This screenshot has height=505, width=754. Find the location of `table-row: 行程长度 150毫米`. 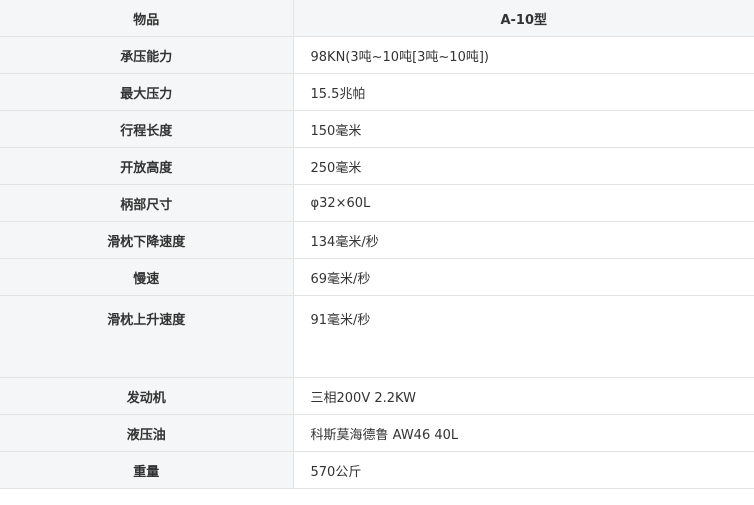

table-row: 行程长度 150毫米 is located at coordinates (377, 129).